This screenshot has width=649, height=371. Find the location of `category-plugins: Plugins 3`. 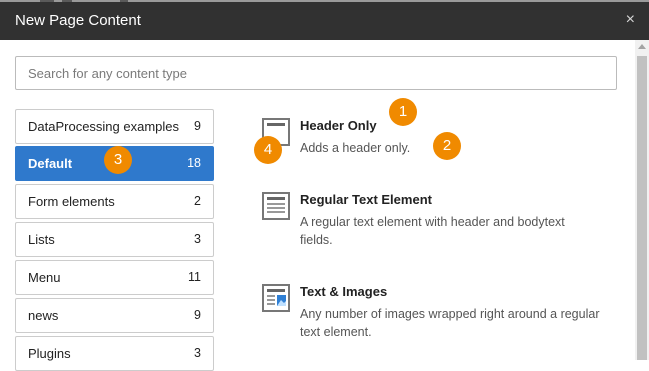

category-plugins: Plugins 3 is located at coordinates (114, 353).